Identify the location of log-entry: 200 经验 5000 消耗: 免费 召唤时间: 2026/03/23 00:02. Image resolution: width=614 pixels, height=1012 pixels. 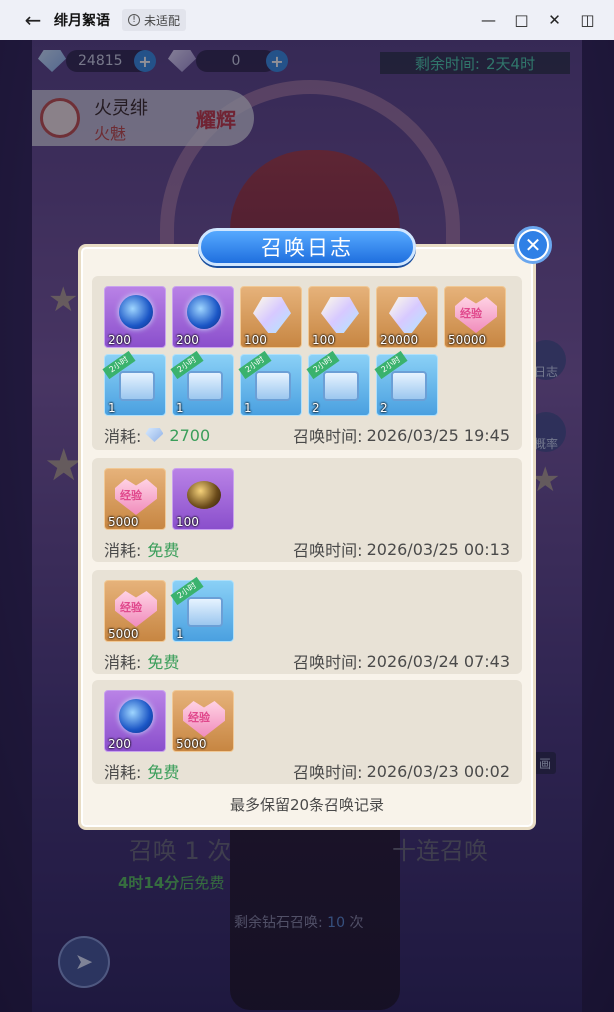
(307, 732).